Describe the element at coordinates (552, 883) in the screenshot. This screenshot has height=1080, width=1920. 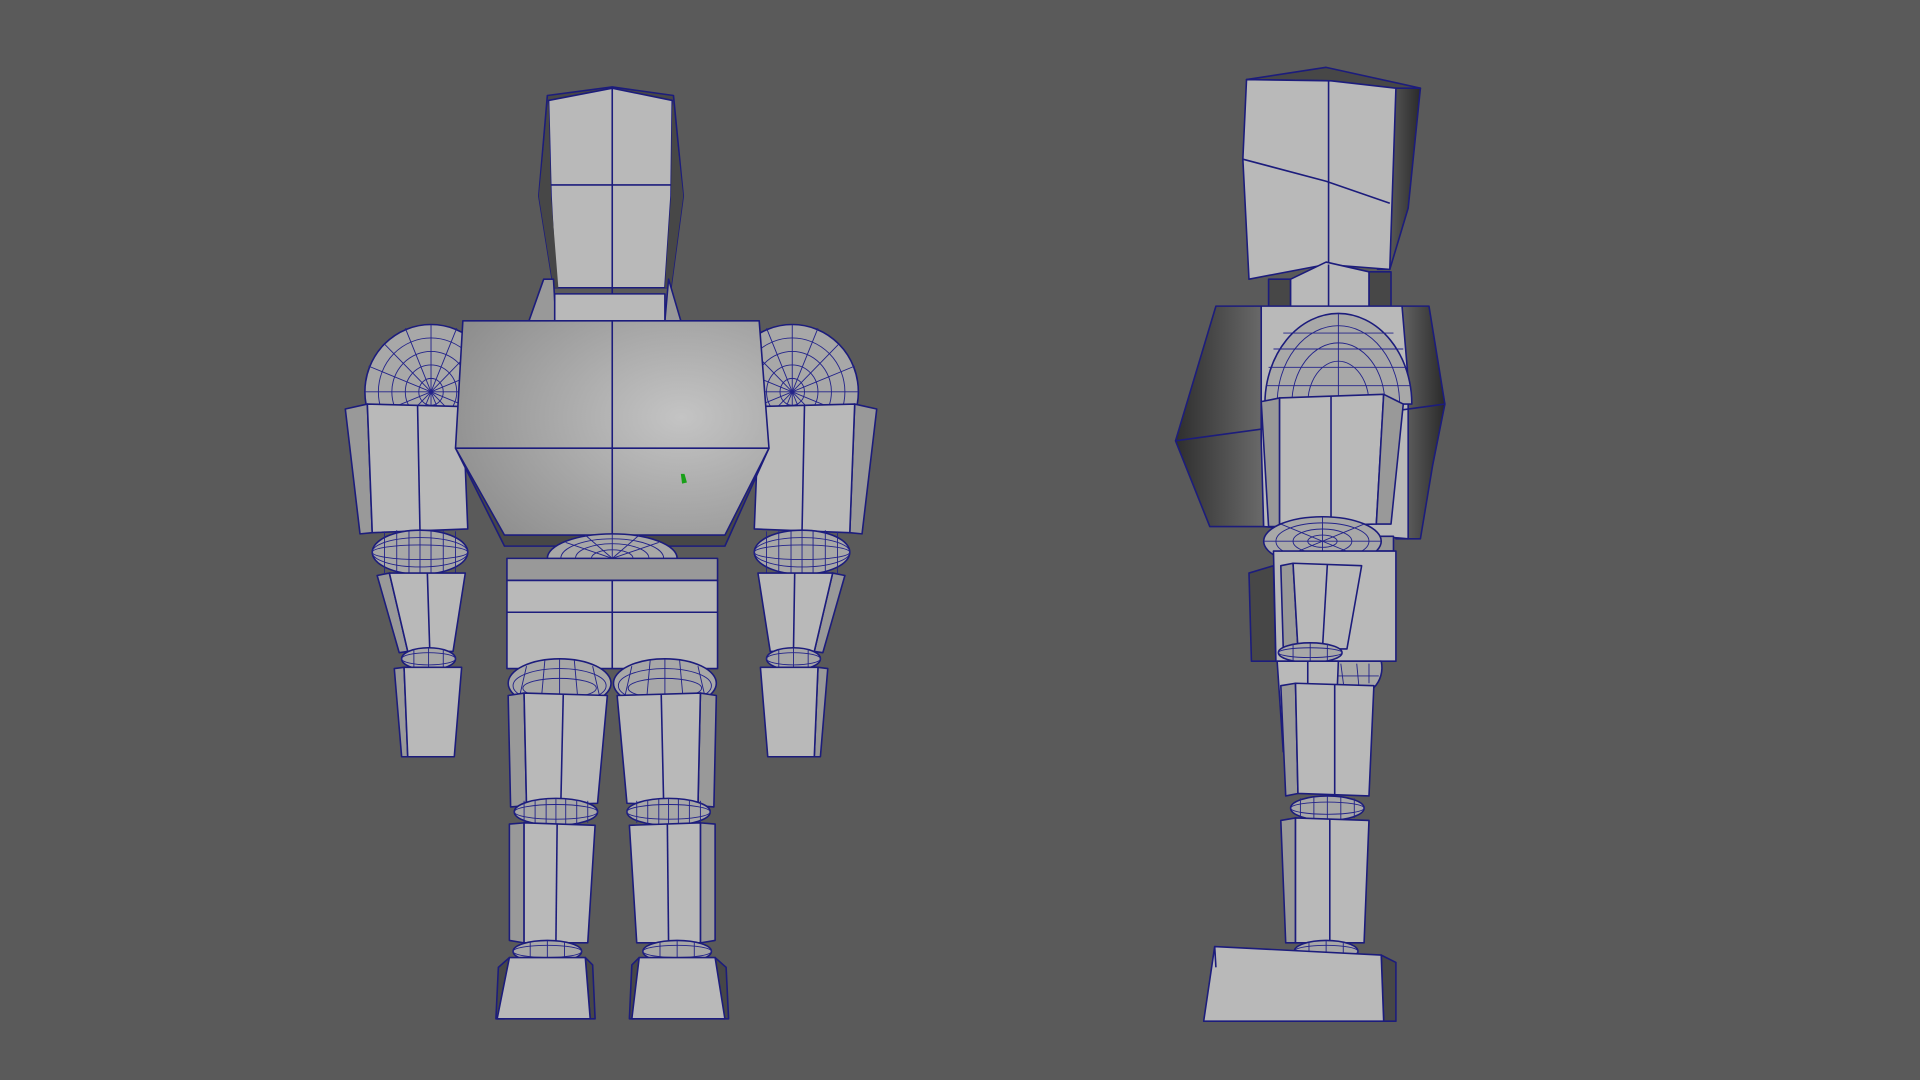
I see `shin-right` at that location.